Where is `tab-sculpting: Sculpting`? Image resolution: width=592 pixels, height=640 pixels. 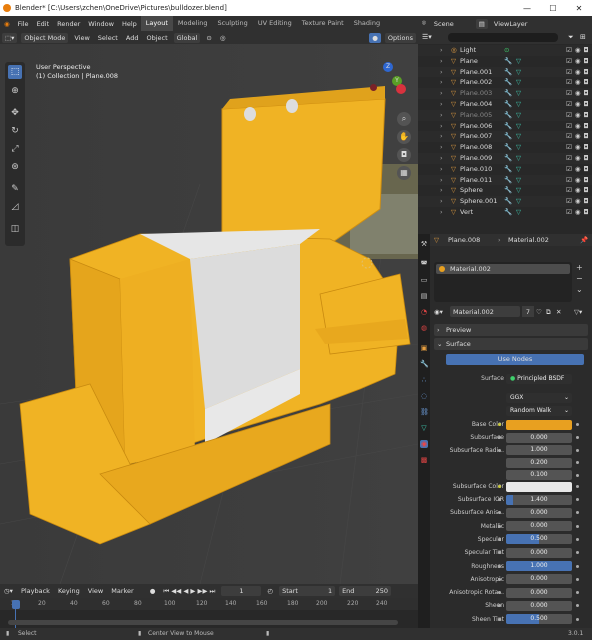
tab-sculpting: Sculpting is located at coordinates (232, 23).